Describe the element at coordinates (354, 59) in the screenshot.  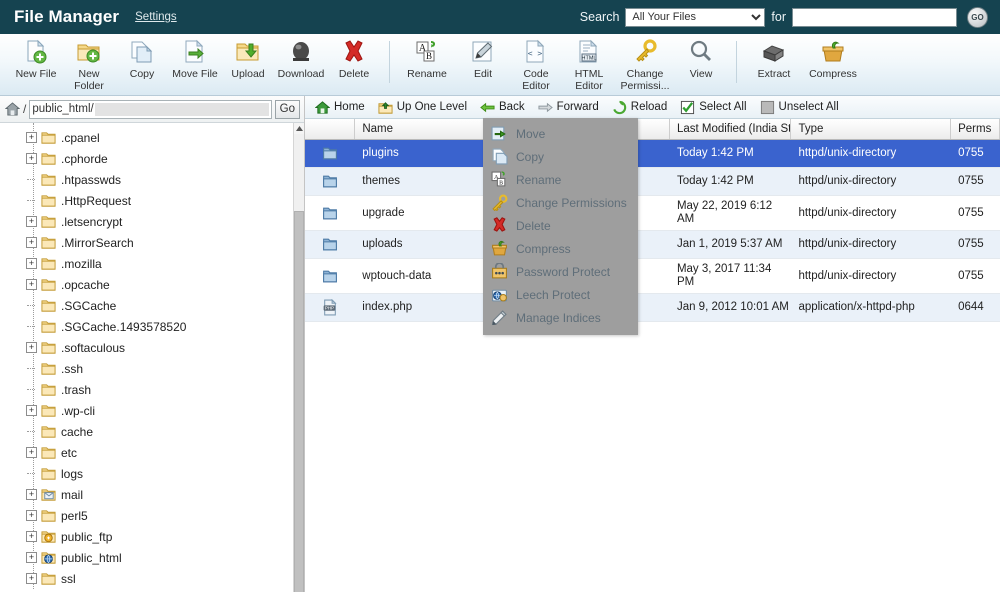
I see `toolbar-delete: Delete` at that location.